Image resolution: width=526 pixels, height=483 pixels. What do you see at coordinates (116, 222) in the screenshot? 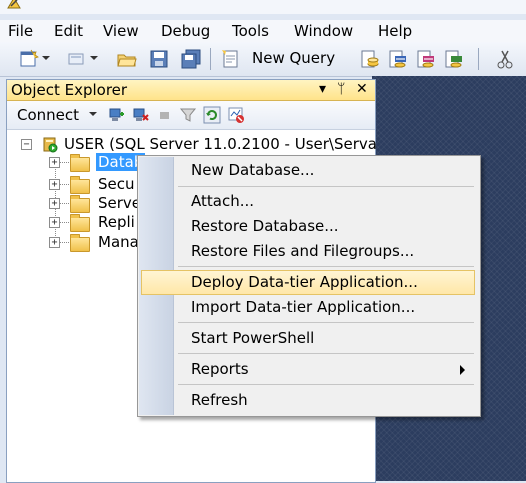
I see `tree-node-replication: Repli` at bounding box center [116, 222].